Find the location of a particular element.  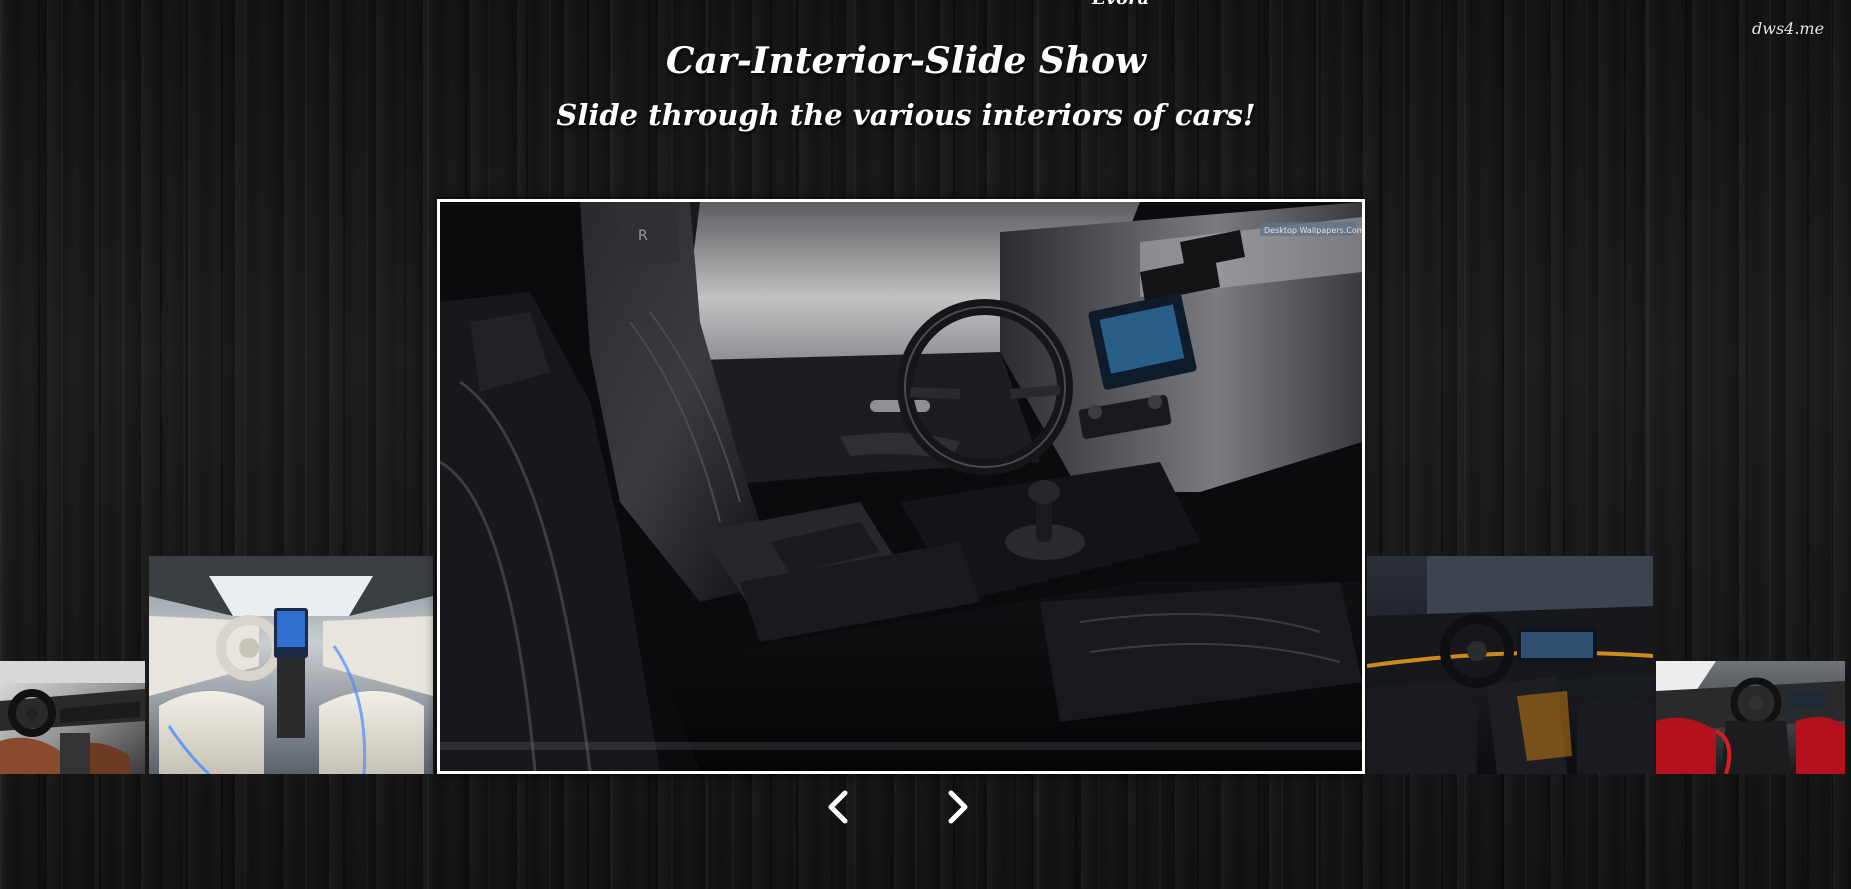

previous-slide-button is located at coordinates (838, 807).